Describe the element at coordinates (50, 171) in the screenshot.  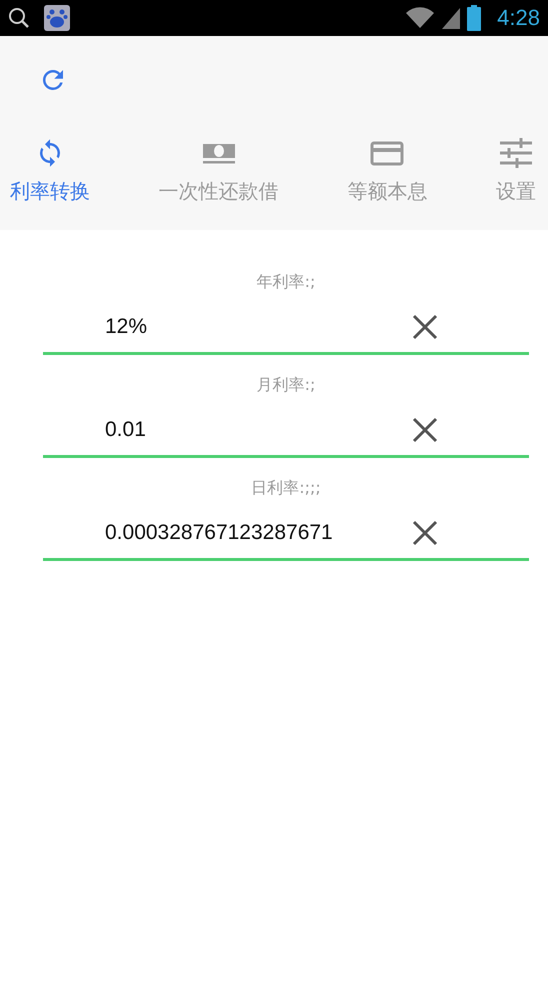
I see `tab: 利率转换` at that location.